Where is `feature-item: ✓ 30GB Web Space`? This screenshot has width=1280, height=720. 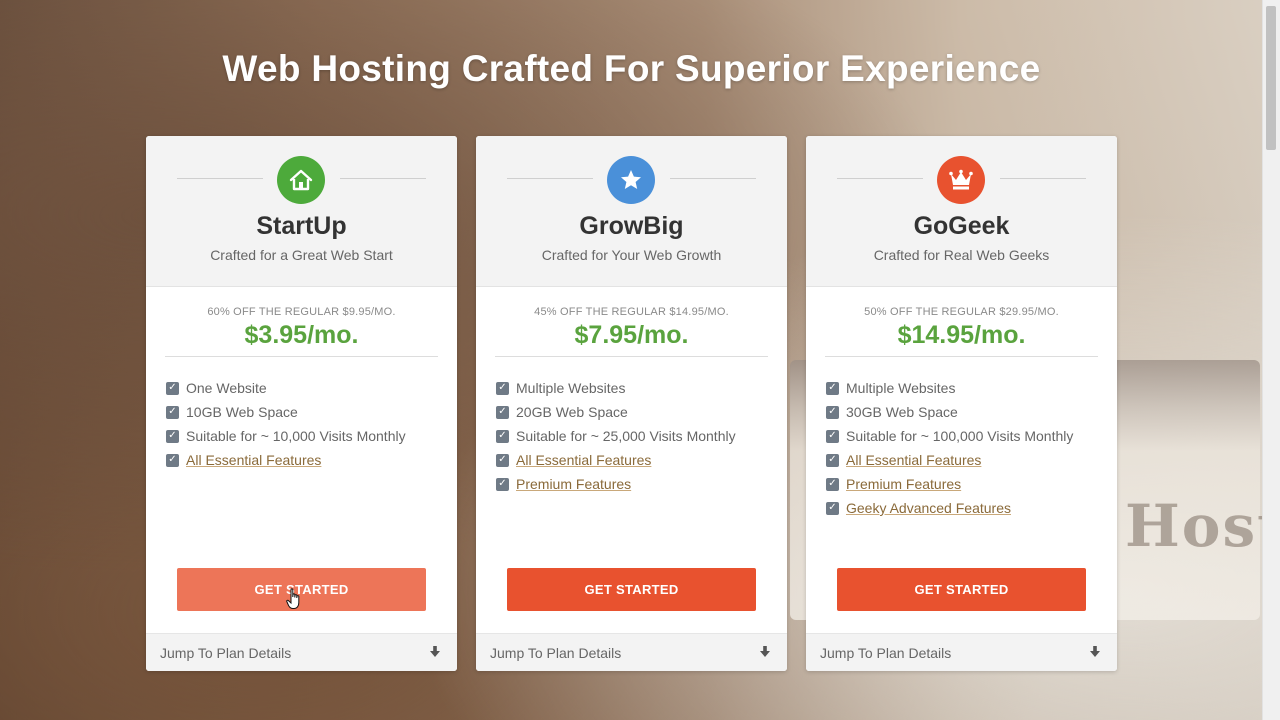
feature-item: ✓ 30GB Web Space is located at coordinates (949, 412).